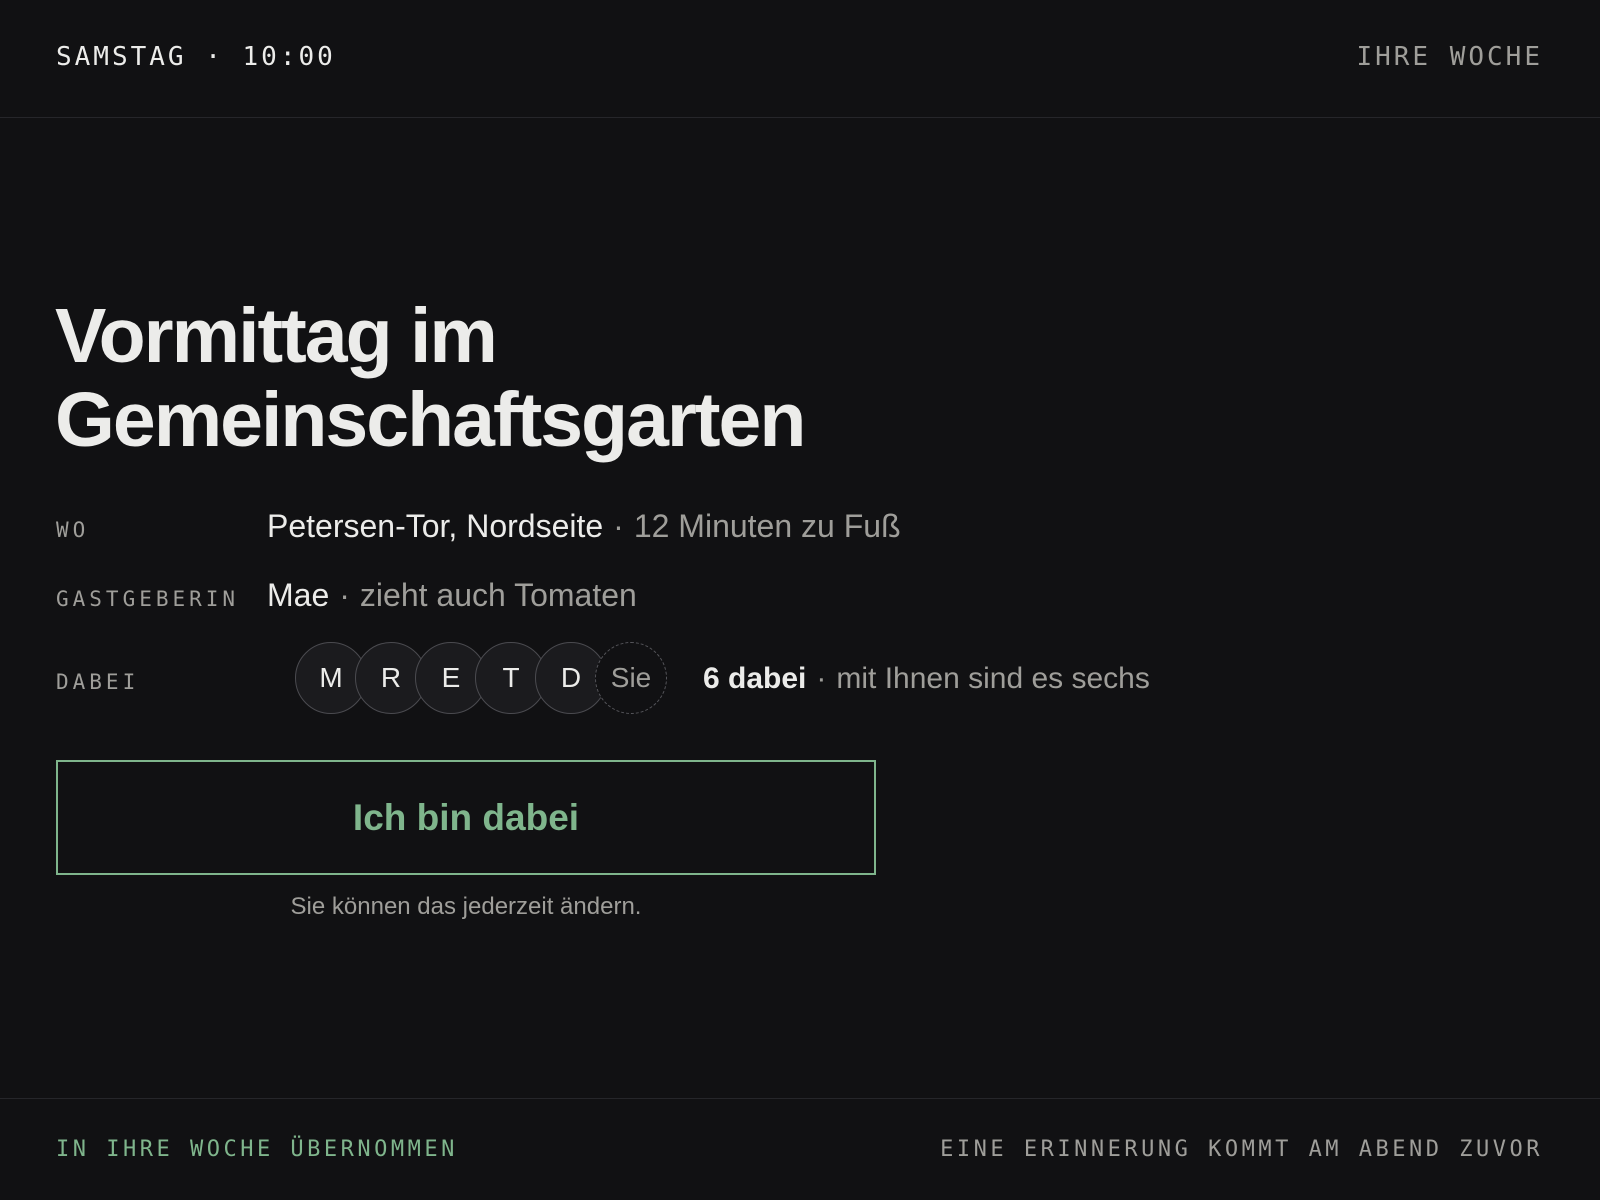  What do you see at coordinates (498, 595) in the screenshot?
I see `host-note: zieht auch Tomaten` at bounding box center [498, 595].